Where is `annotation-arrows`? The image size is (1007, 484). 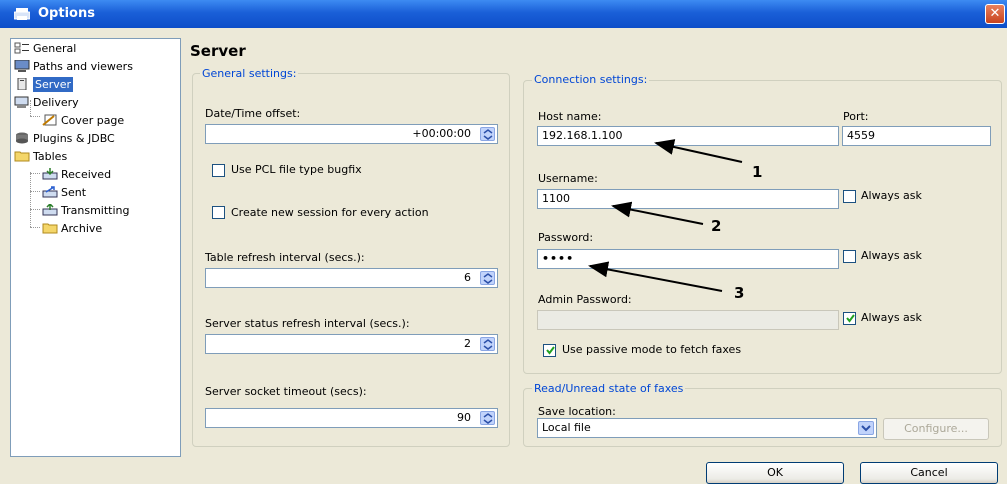 annotation-arrows is located at coordinates (665, 215).